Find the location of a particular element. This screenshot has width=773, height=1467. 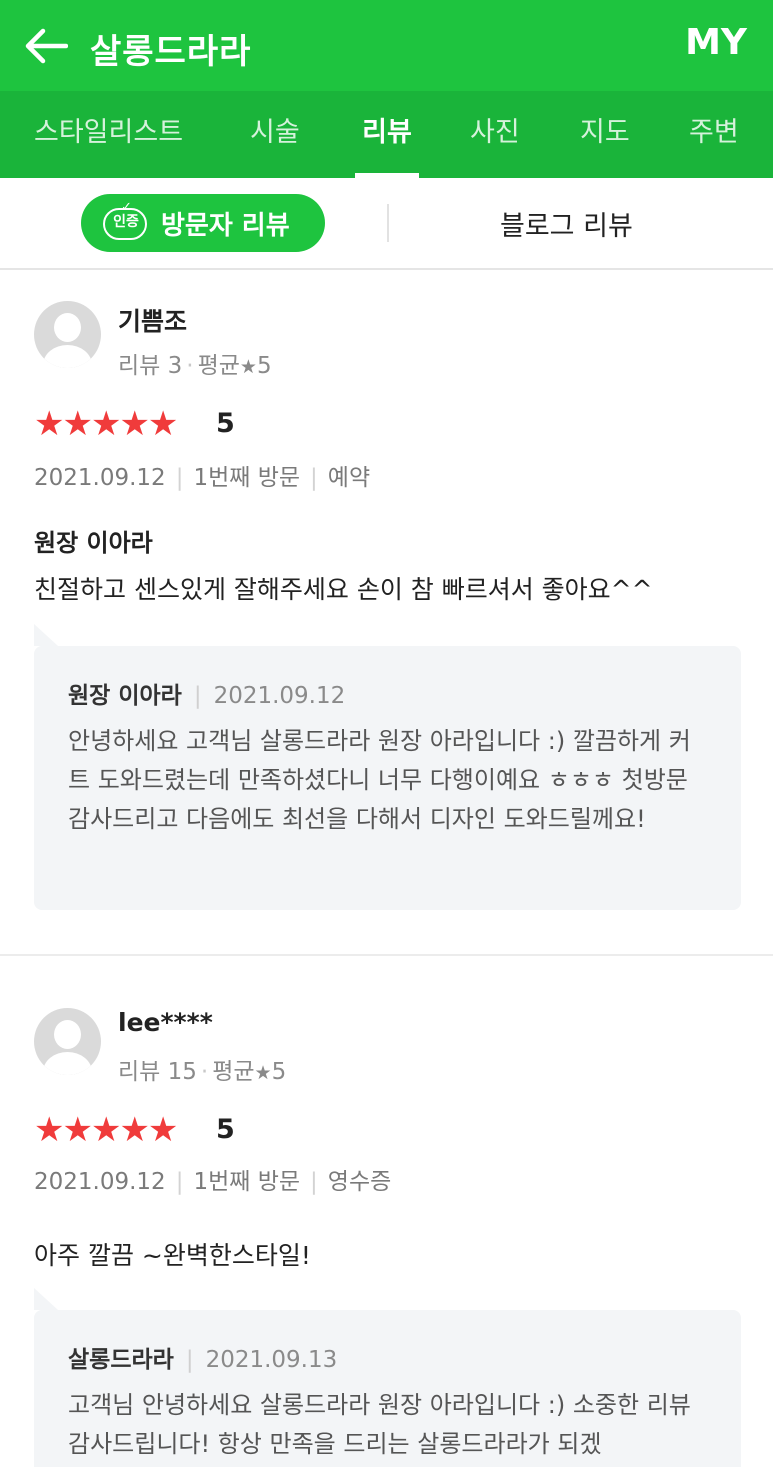

review-type-segment: ✓ 인증 방문자 리뷰 블로그 리뷰 is located at coordinates (386, 224).